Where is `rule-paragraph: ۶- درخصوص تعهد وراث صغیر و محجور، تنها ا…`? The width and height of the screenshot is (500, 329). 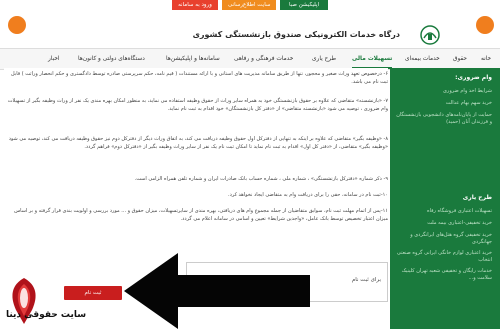 rule-paragraph: ۶- درخصوص تعهد وراث صغیر و محجور، تنها ا… is located at coordinates (199, 78).